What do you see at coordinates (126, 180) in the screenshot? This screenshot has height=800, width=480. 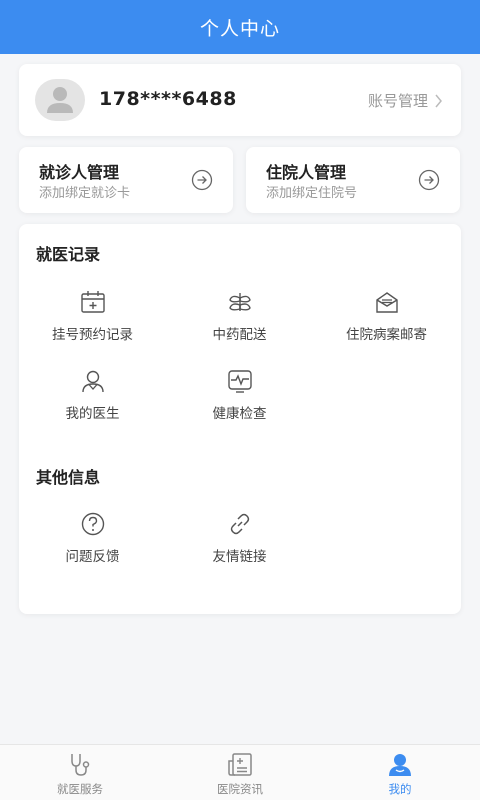 I see `patient-management-card: 就诊人管理 添加绑定就诊卡` at bounding box center [126, 180].